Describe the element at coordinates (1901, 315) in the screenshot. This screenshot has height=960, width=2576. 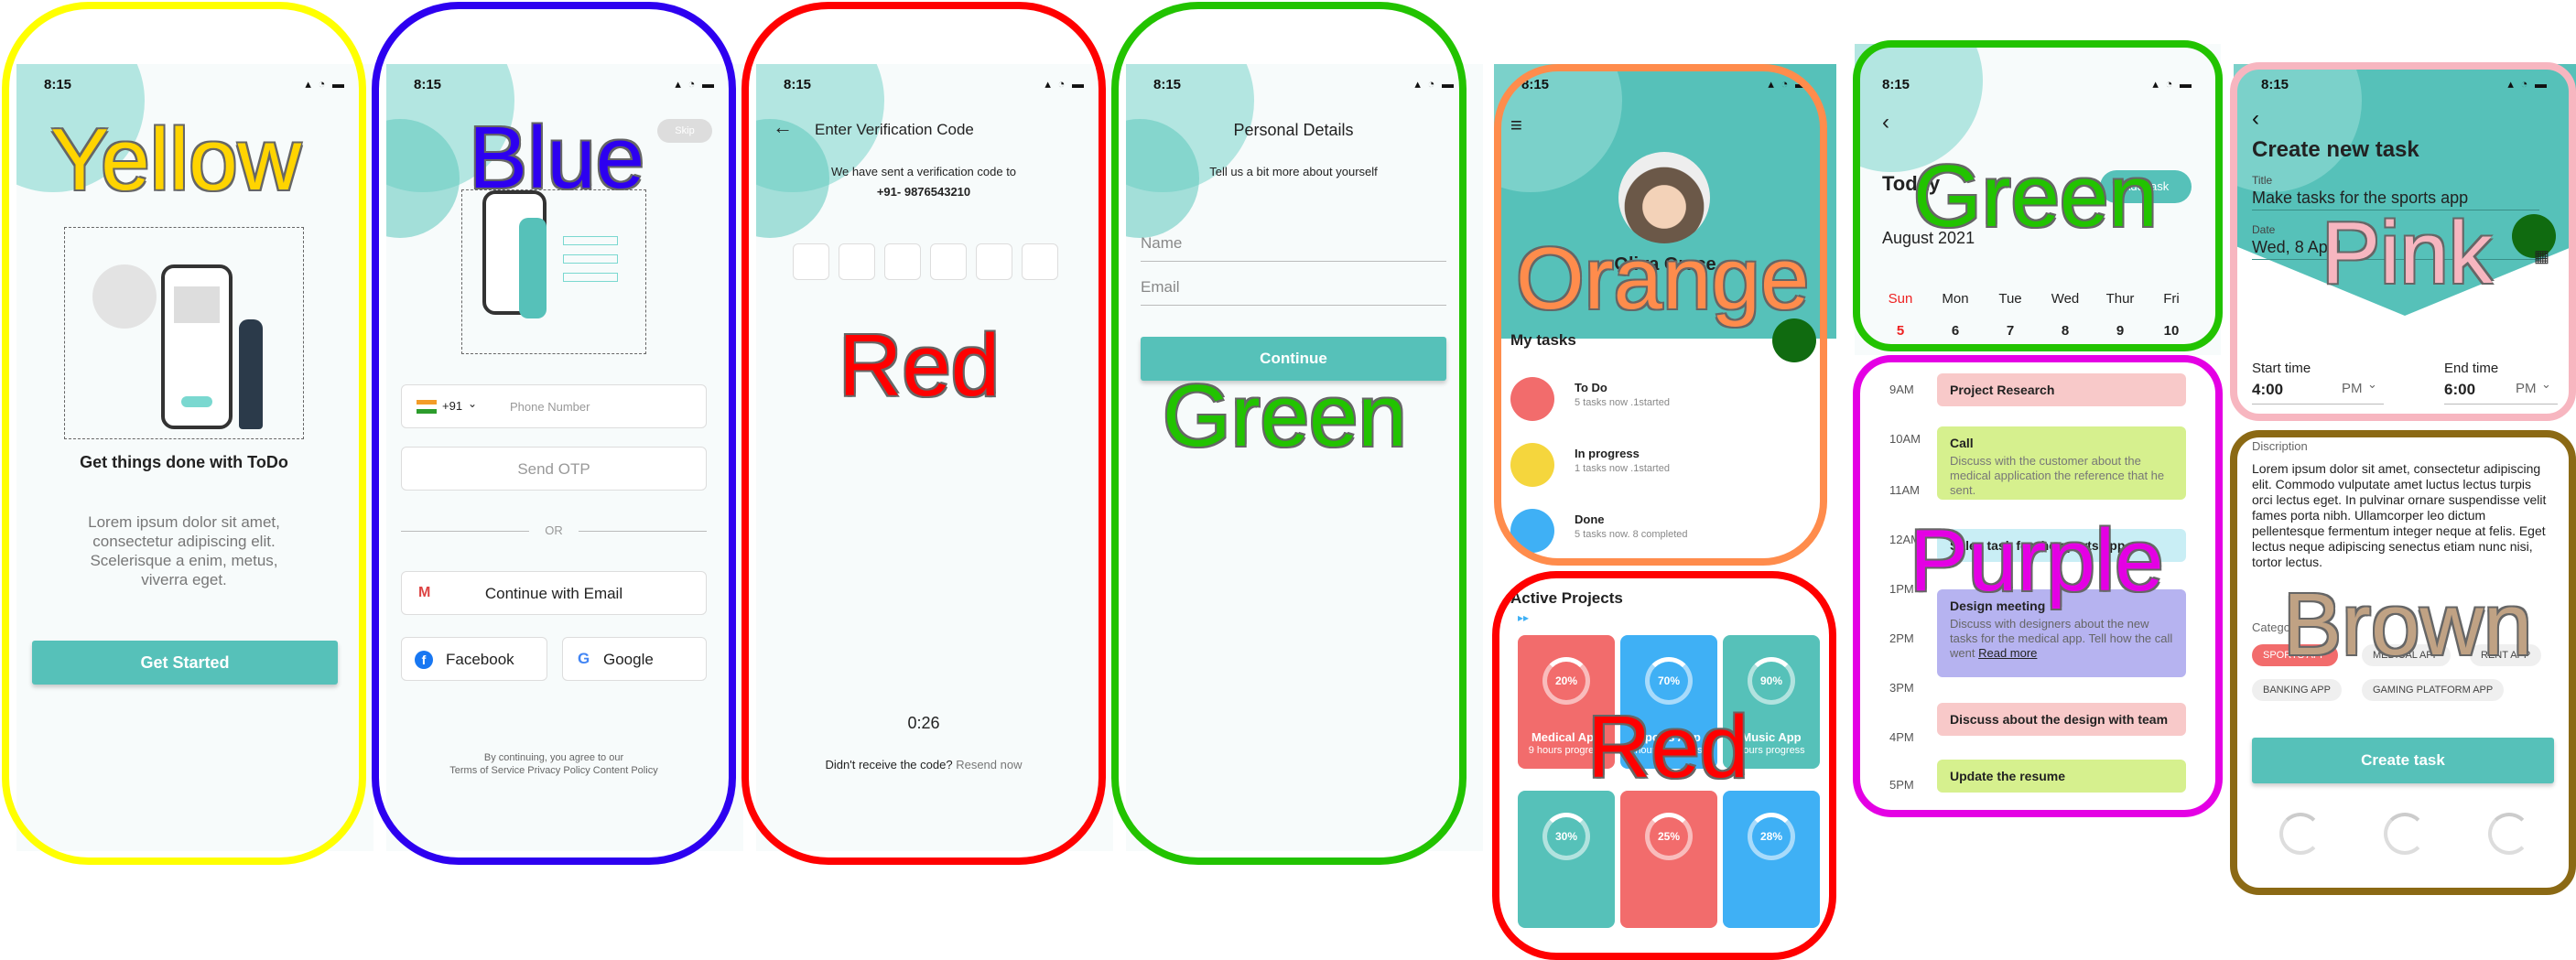
I see `day-sun: Sun 5` at that location.